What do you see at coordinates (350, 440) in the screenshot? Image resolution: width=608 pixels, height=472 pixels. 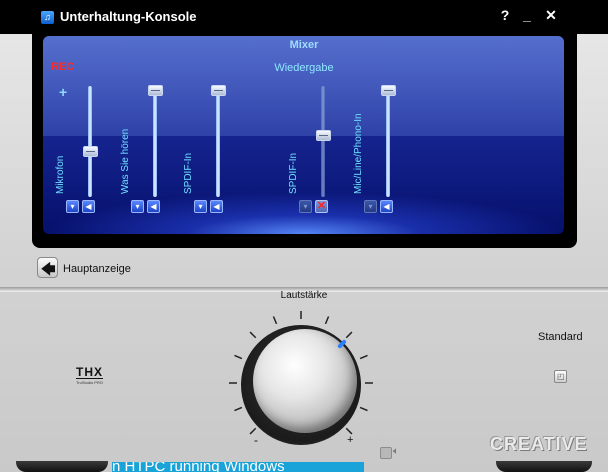 I see `volume-max-label: +` at bounding box center [350, 440].